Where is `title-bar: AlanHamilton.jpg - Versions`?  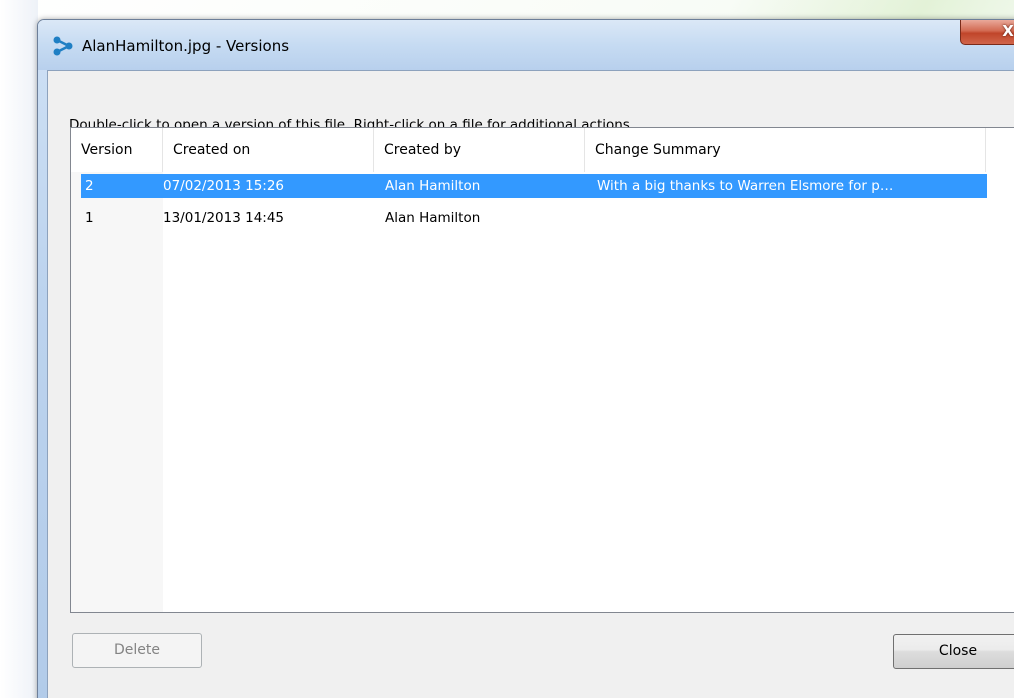 title-bar: AlanHamilton.jpg - Versions is located at coordinates (526, 45).